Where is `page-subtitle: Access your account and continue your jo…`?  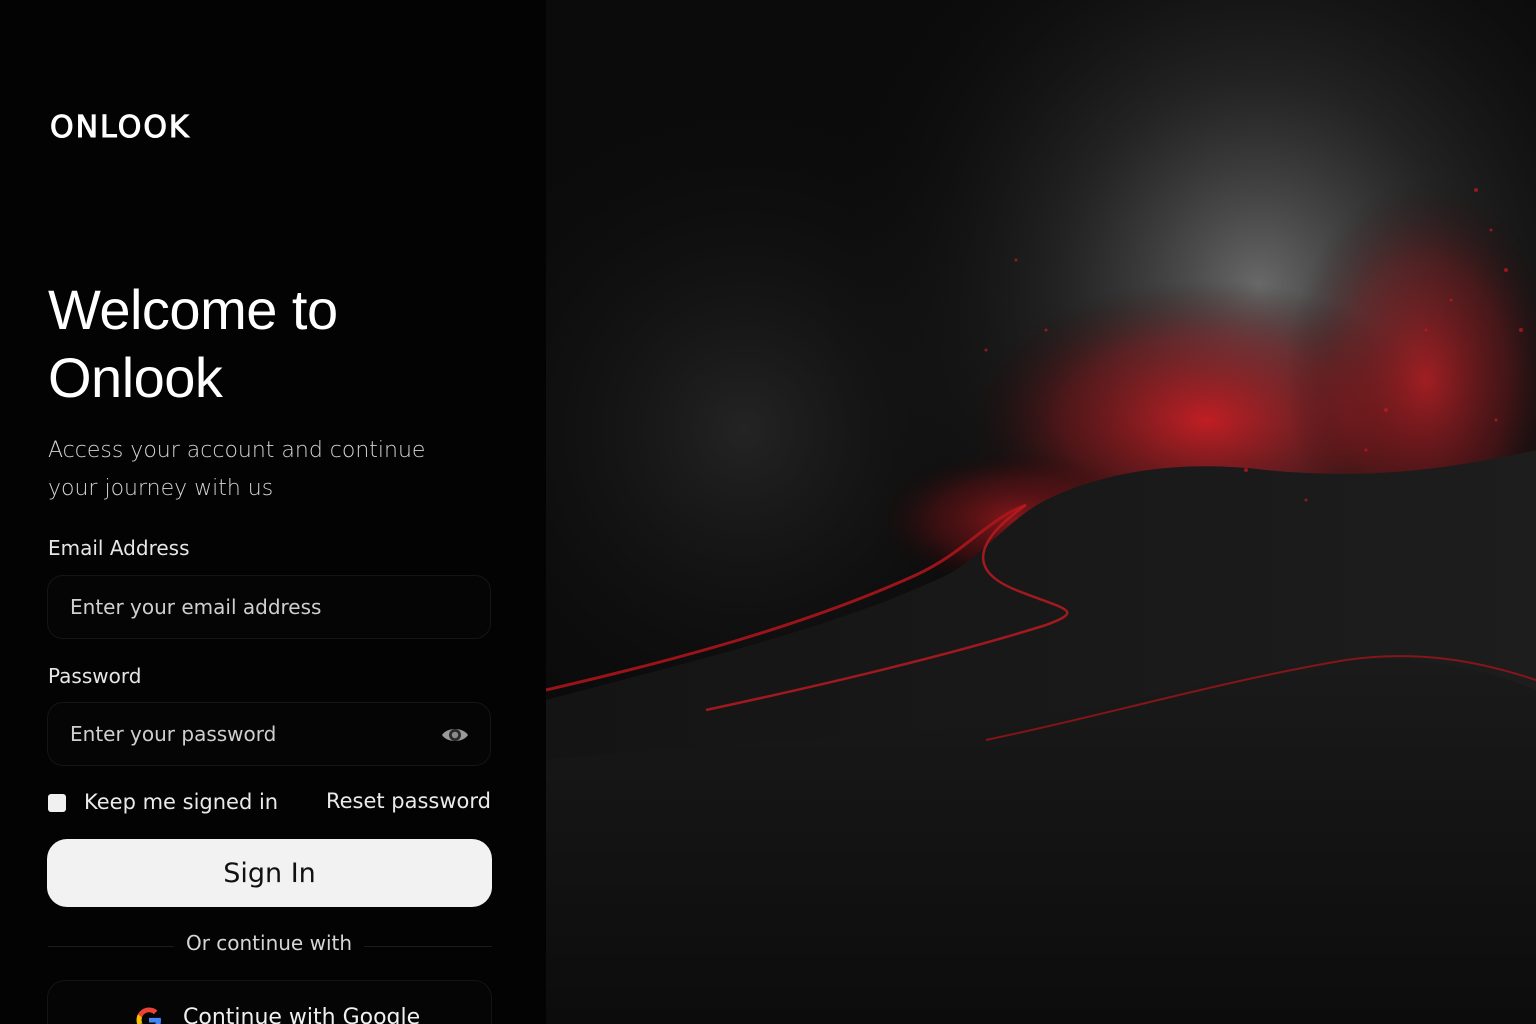 page-subtitle: Access your account and continue your jo… is located at coordinates (237, 469).